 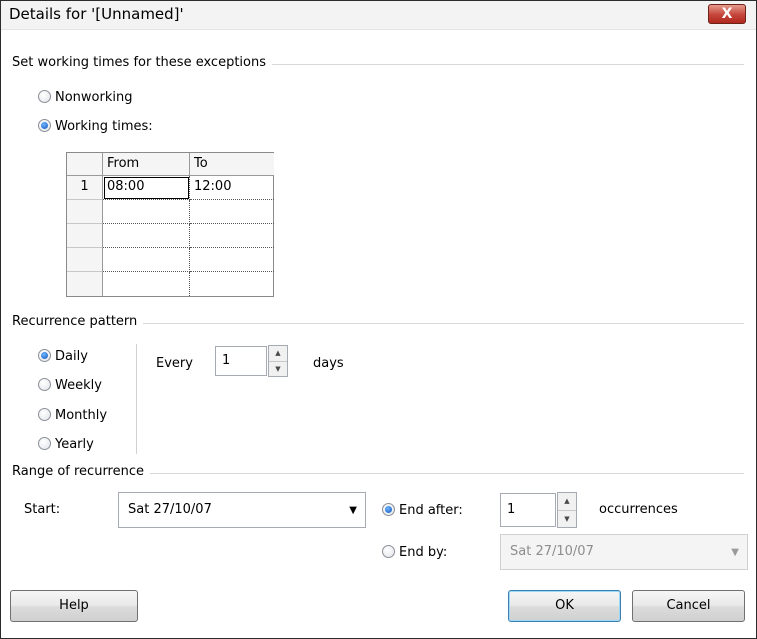 I want to click on radio-weekly: Weekly, so click(x=70, y=386).